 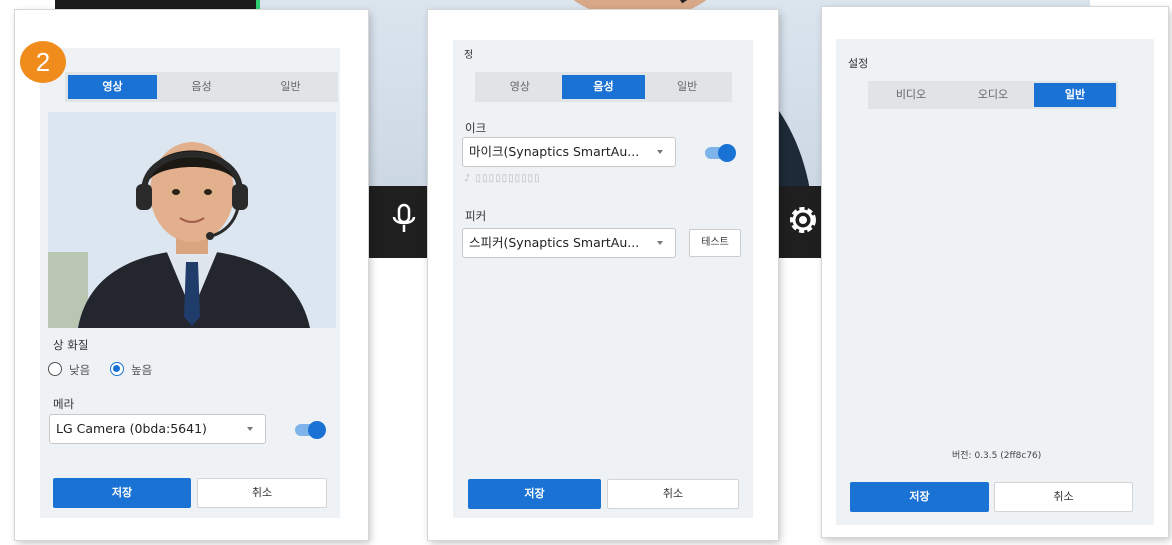 What do you see at coordinates (911, 95) in the screenshot?
I see `tab-video: 비디오` at bounding box center [911, 95].